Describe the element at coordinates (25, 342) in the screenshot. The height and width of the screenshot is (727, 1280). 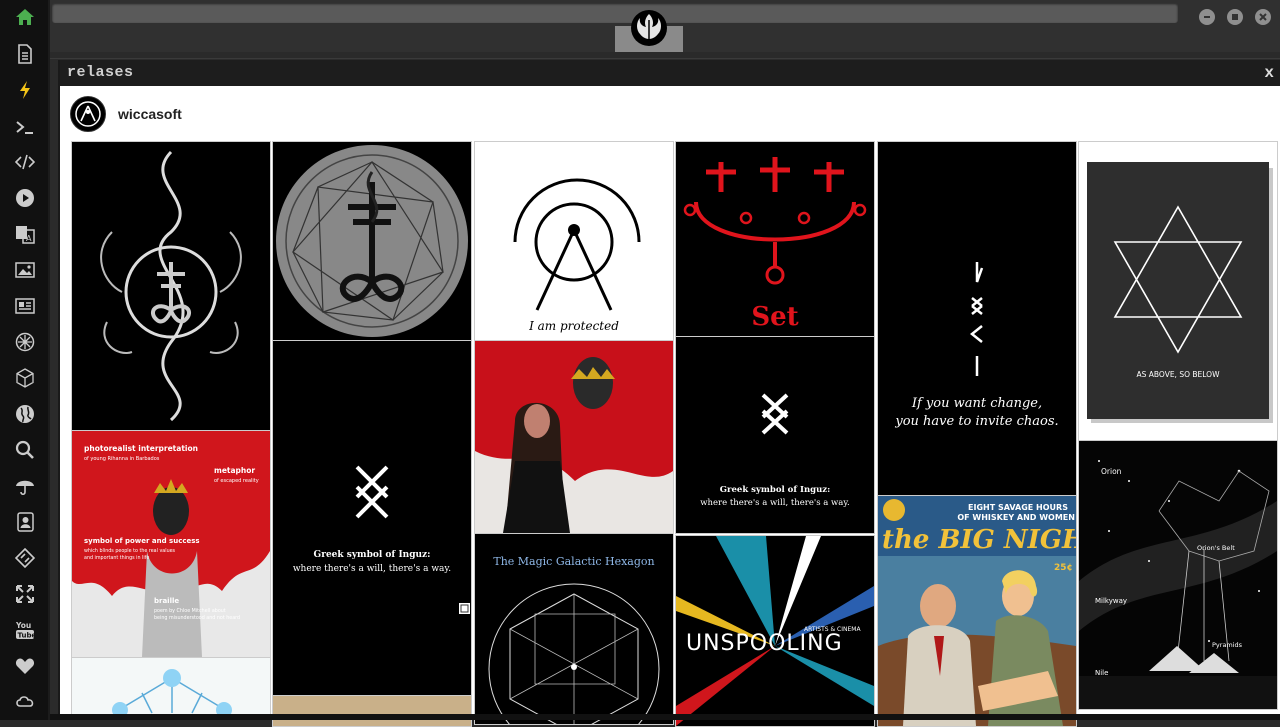
I see `emblem-icon` at that location.